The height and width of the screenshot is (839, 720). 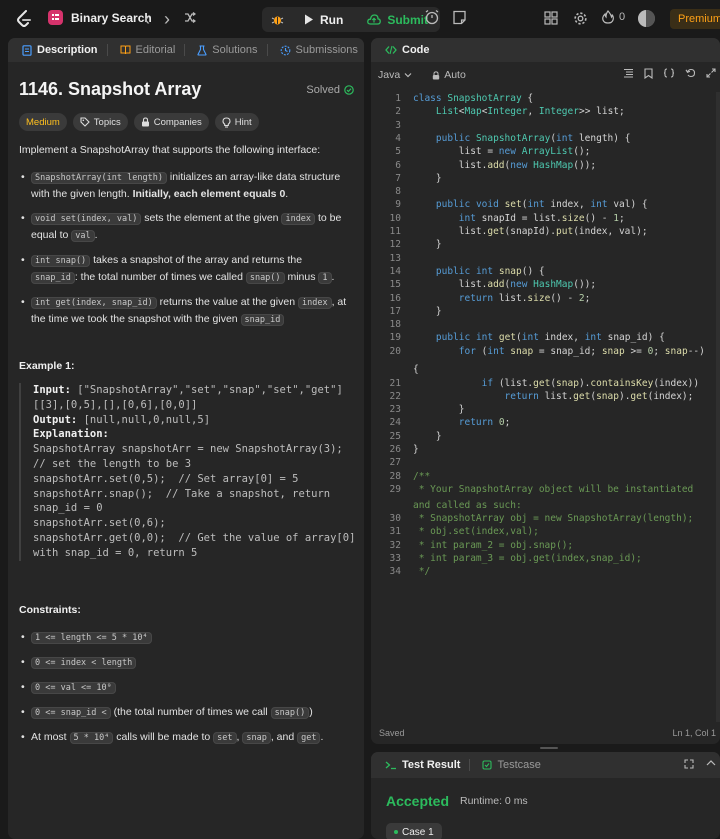 I want to click on book-icon, so click(x=125, y=50).